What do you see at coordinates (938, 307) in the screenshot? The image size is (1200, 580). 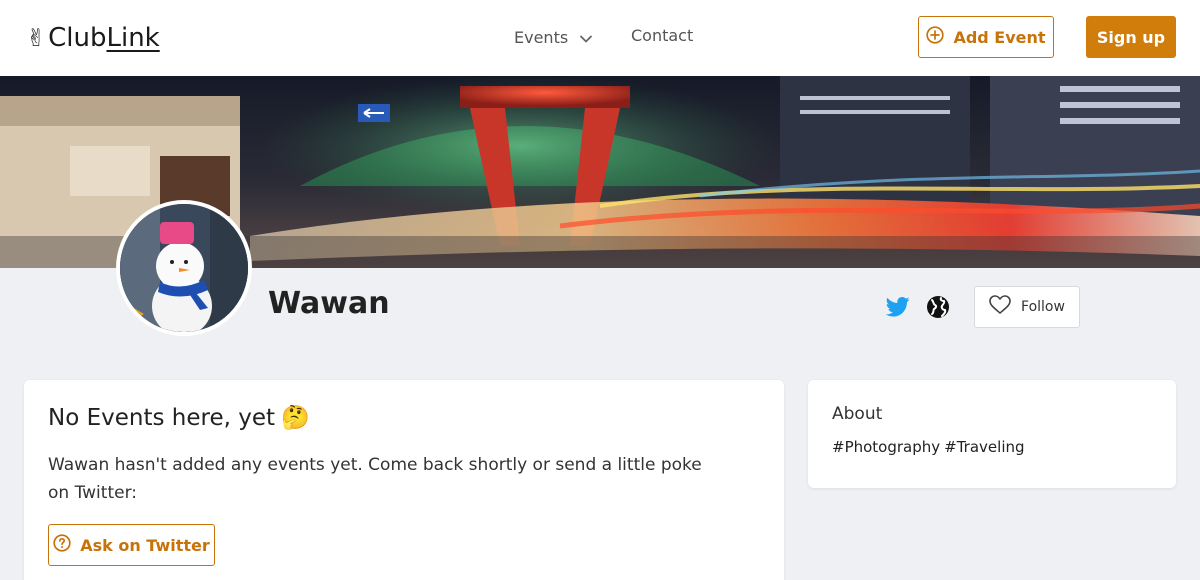 I see `globe-icon` at bounding box center [938, 307].